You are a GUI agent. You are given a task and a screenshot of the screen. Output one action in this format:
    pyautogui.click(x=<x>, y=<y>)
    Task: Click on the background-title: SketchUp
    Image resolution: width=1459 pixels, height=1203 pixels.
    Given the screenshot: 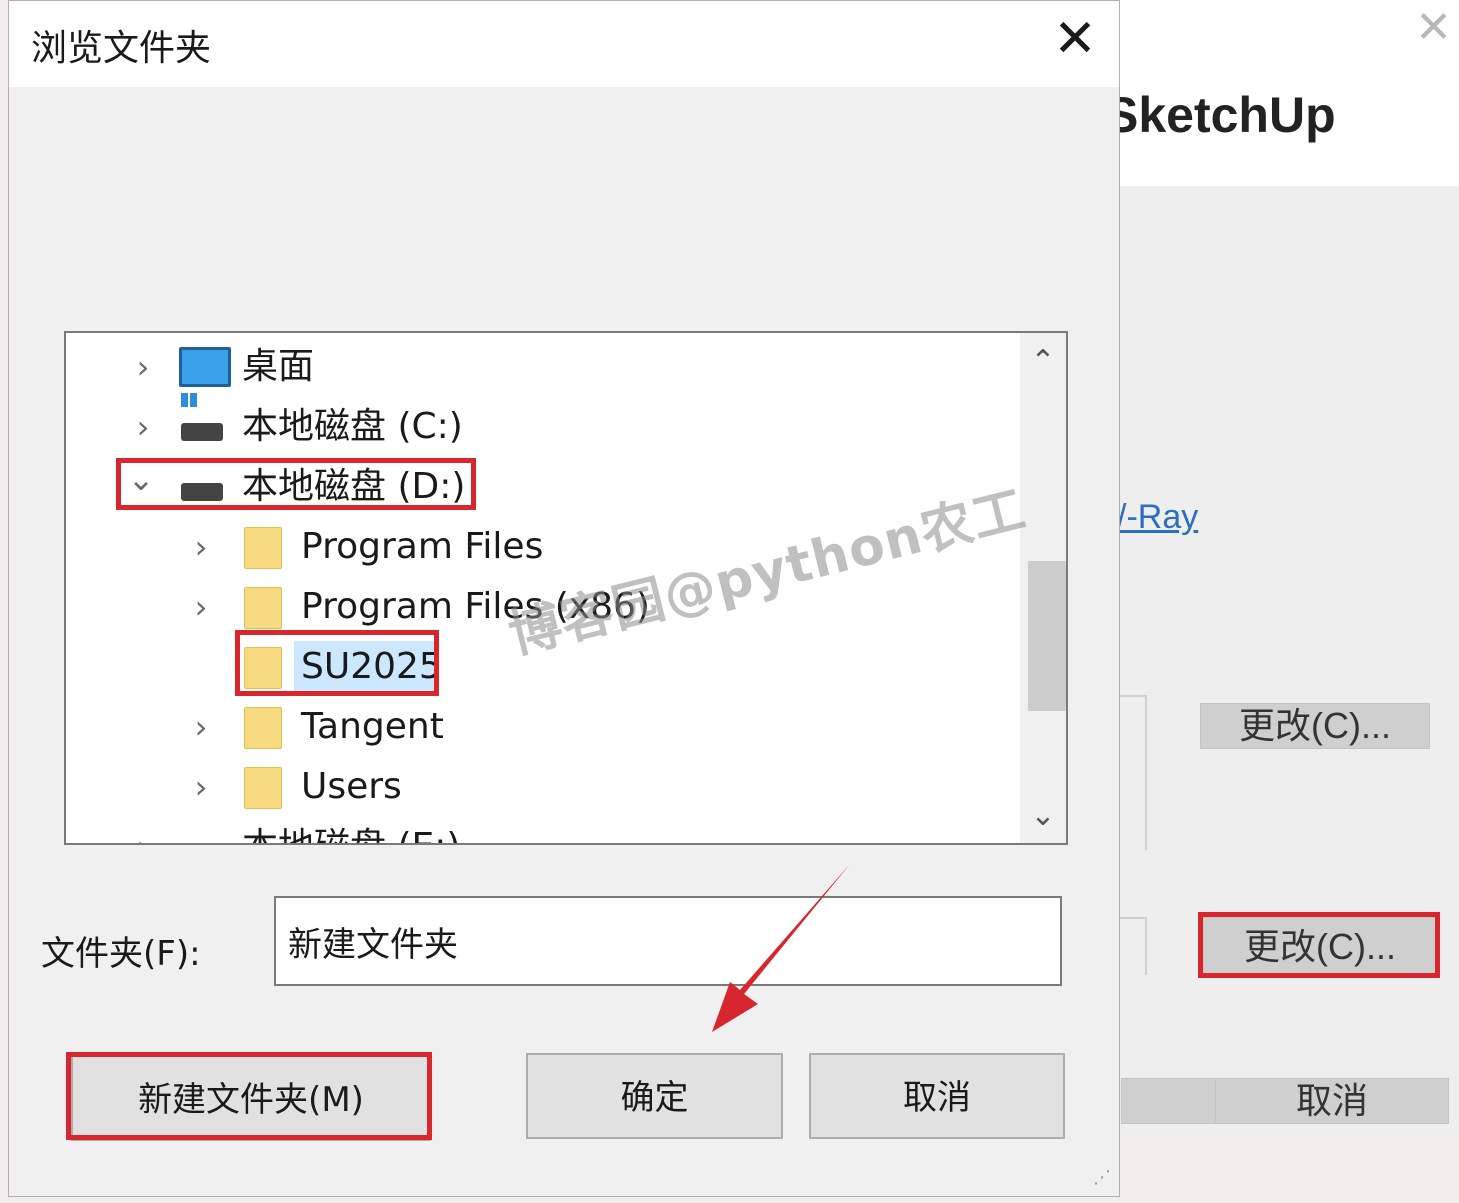 What is the action you would take?
    pyautogui.click(x=1220, y=115)
    